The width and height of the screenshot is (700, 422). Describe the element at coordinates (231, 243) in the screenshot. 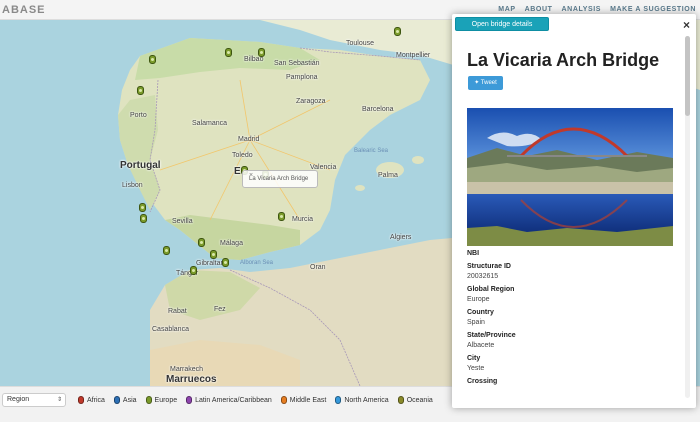

I see `map-label-malaga: Málaga` at that location.